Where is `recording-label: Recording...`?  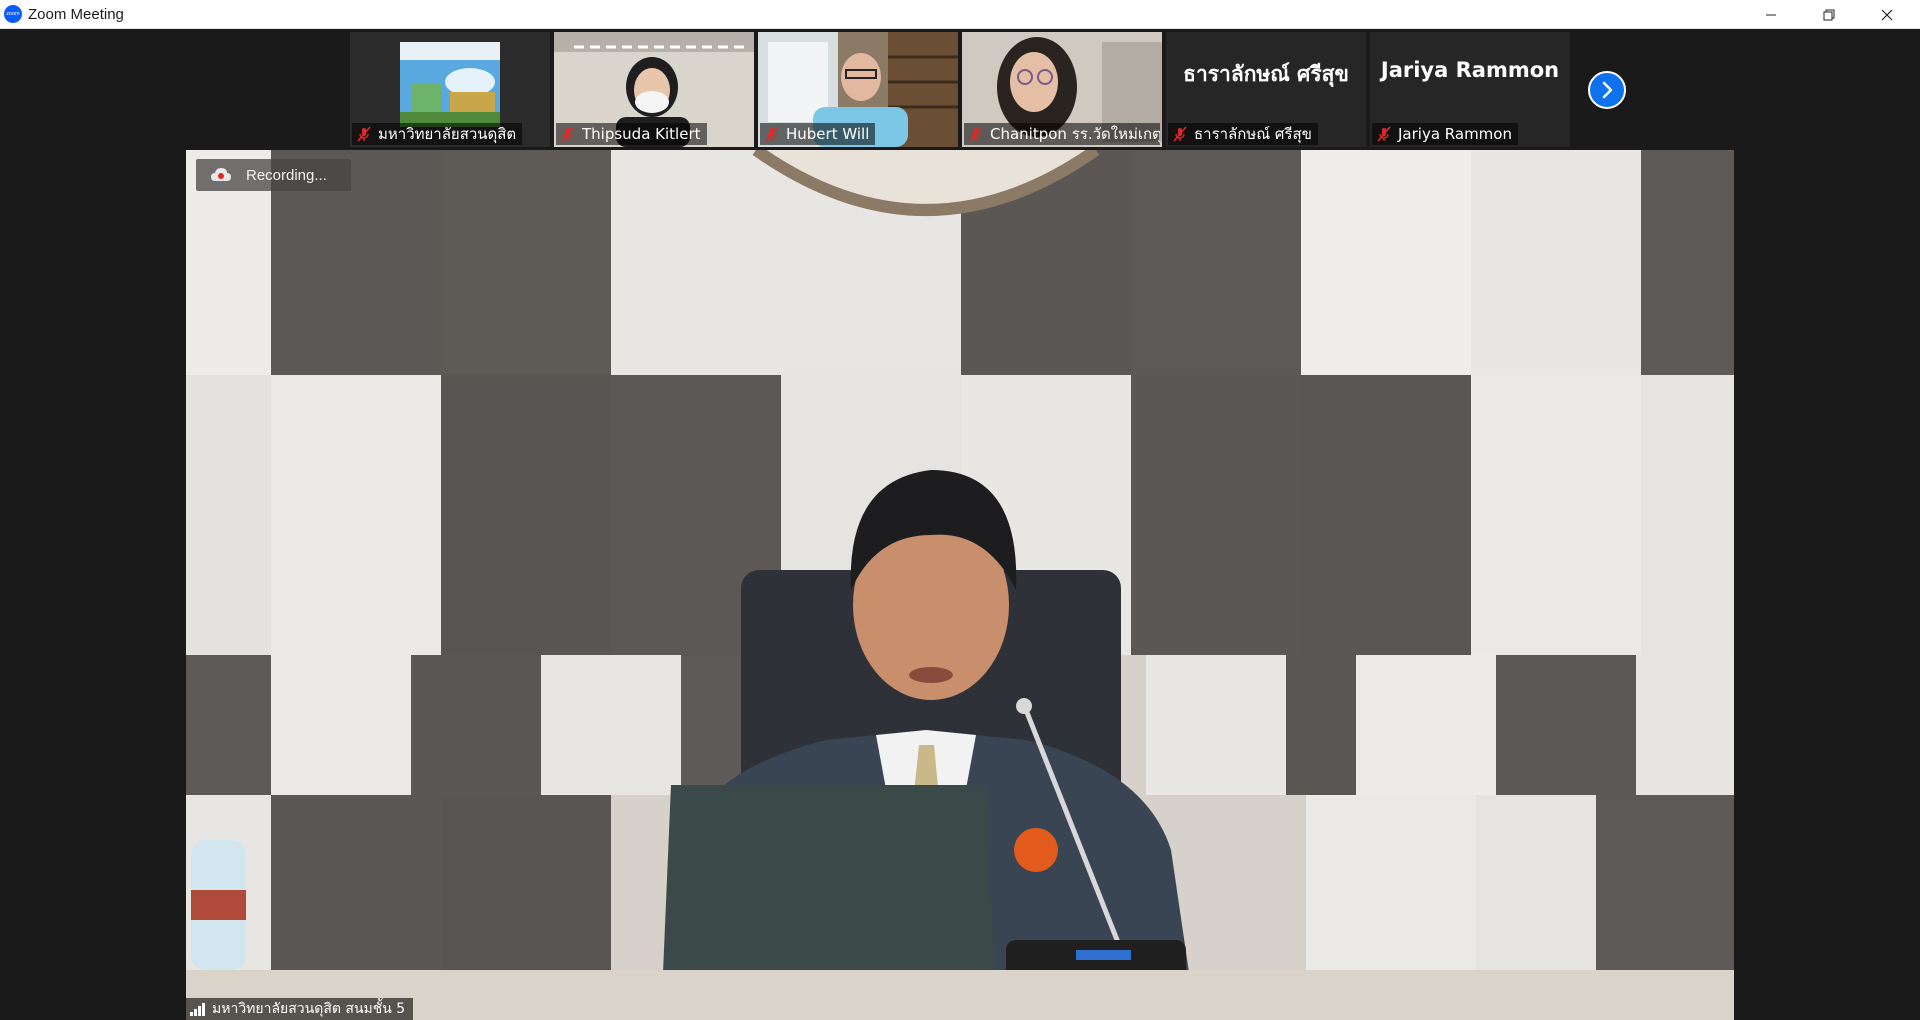
recording-label: Recording... is located at coordinates (286, 175).